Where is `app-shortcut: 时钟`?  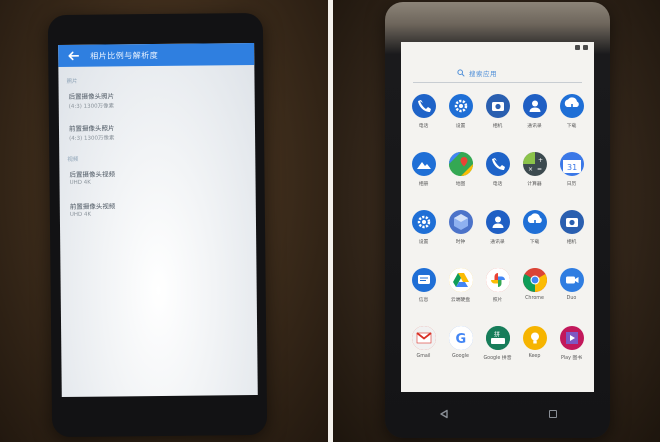
app-shortcut: 时钟 is located at coordinates (460, 239).